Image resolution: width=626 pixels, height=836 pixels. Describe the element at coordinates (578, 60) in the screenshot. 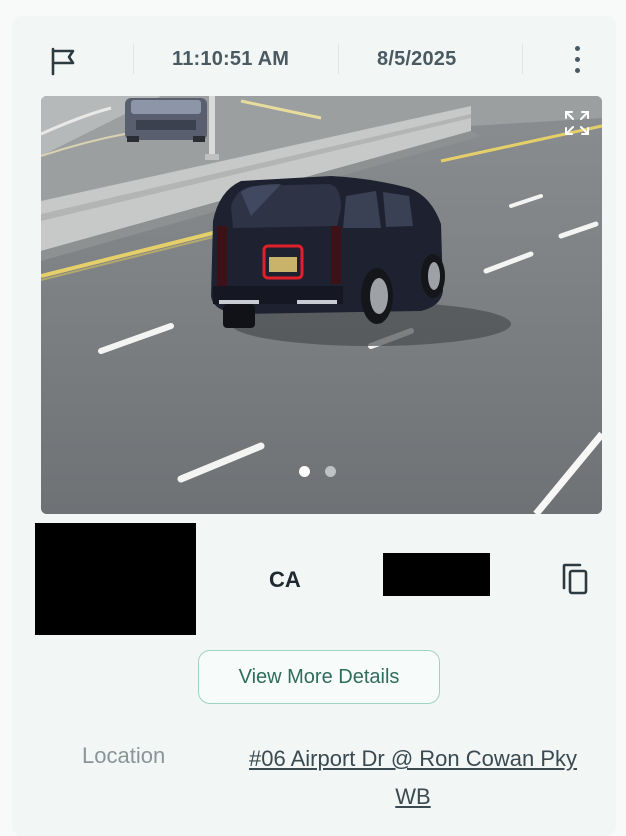

I see `more-menu-button` at that location.